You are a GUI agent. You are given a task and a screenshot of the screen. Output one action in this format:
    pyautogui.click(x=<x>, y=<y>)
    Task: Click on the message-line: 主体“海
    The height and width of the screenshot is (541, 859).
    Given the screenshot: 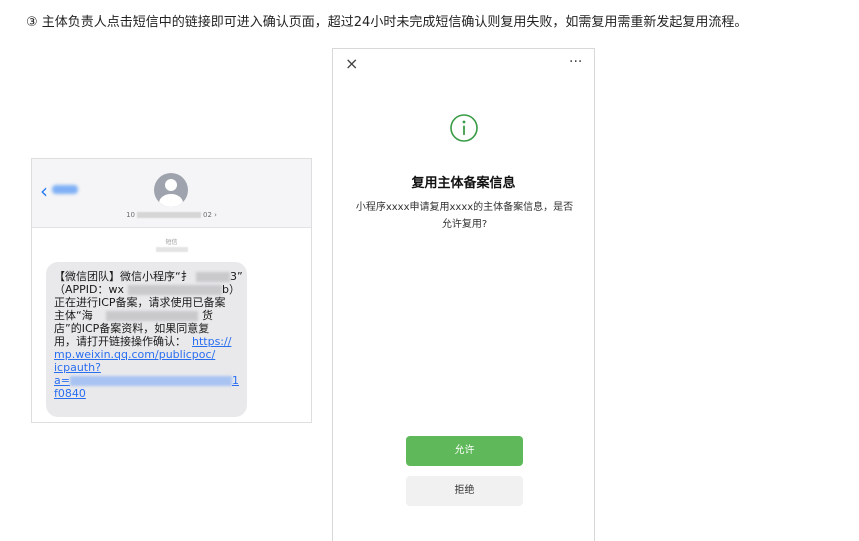 What is the action you would take?
    pyautogui.click(x=73, y=315)
    